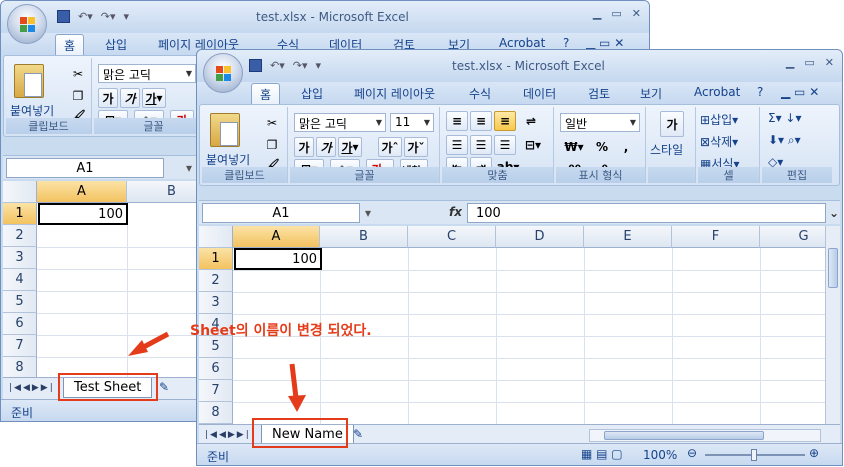 The width and height of the screenshot is (844, 467). Describe the element at coordinates (294, 381) in the screenshot. I see `arrow-to-new-tab` at that location.